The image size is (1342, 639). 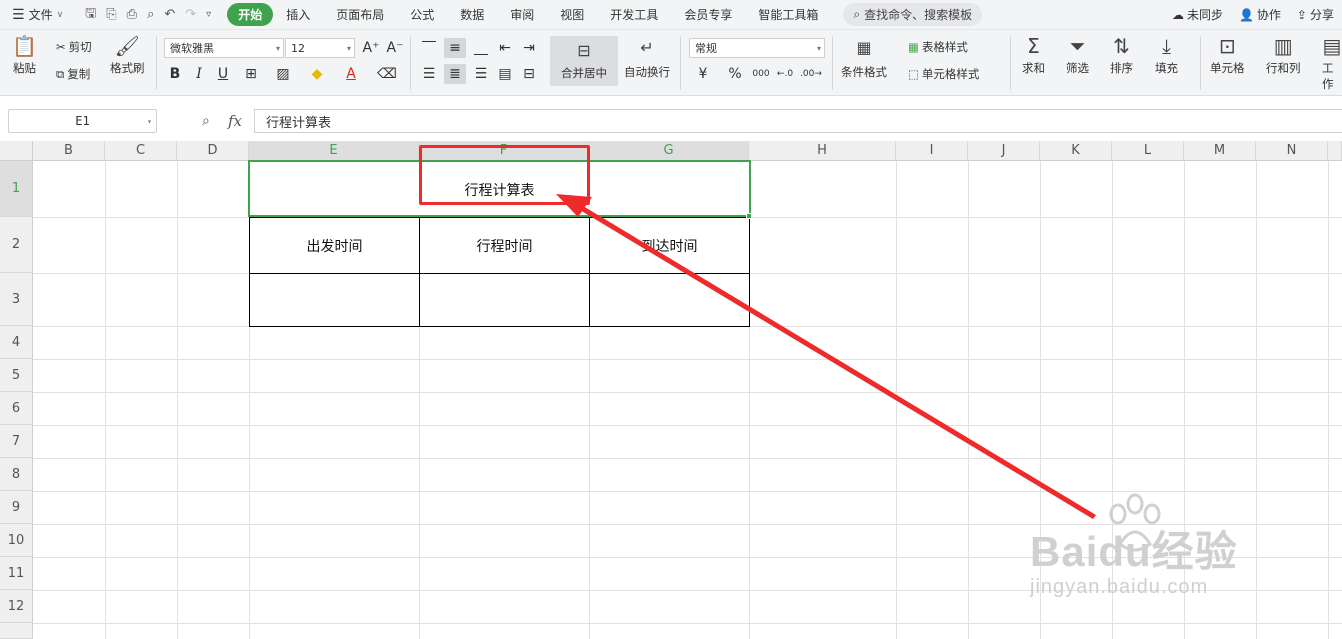 What do you see at coordinates (223, 74) in the screenshot?
I see `underline-icon: U` at bounding box center [223, 74].